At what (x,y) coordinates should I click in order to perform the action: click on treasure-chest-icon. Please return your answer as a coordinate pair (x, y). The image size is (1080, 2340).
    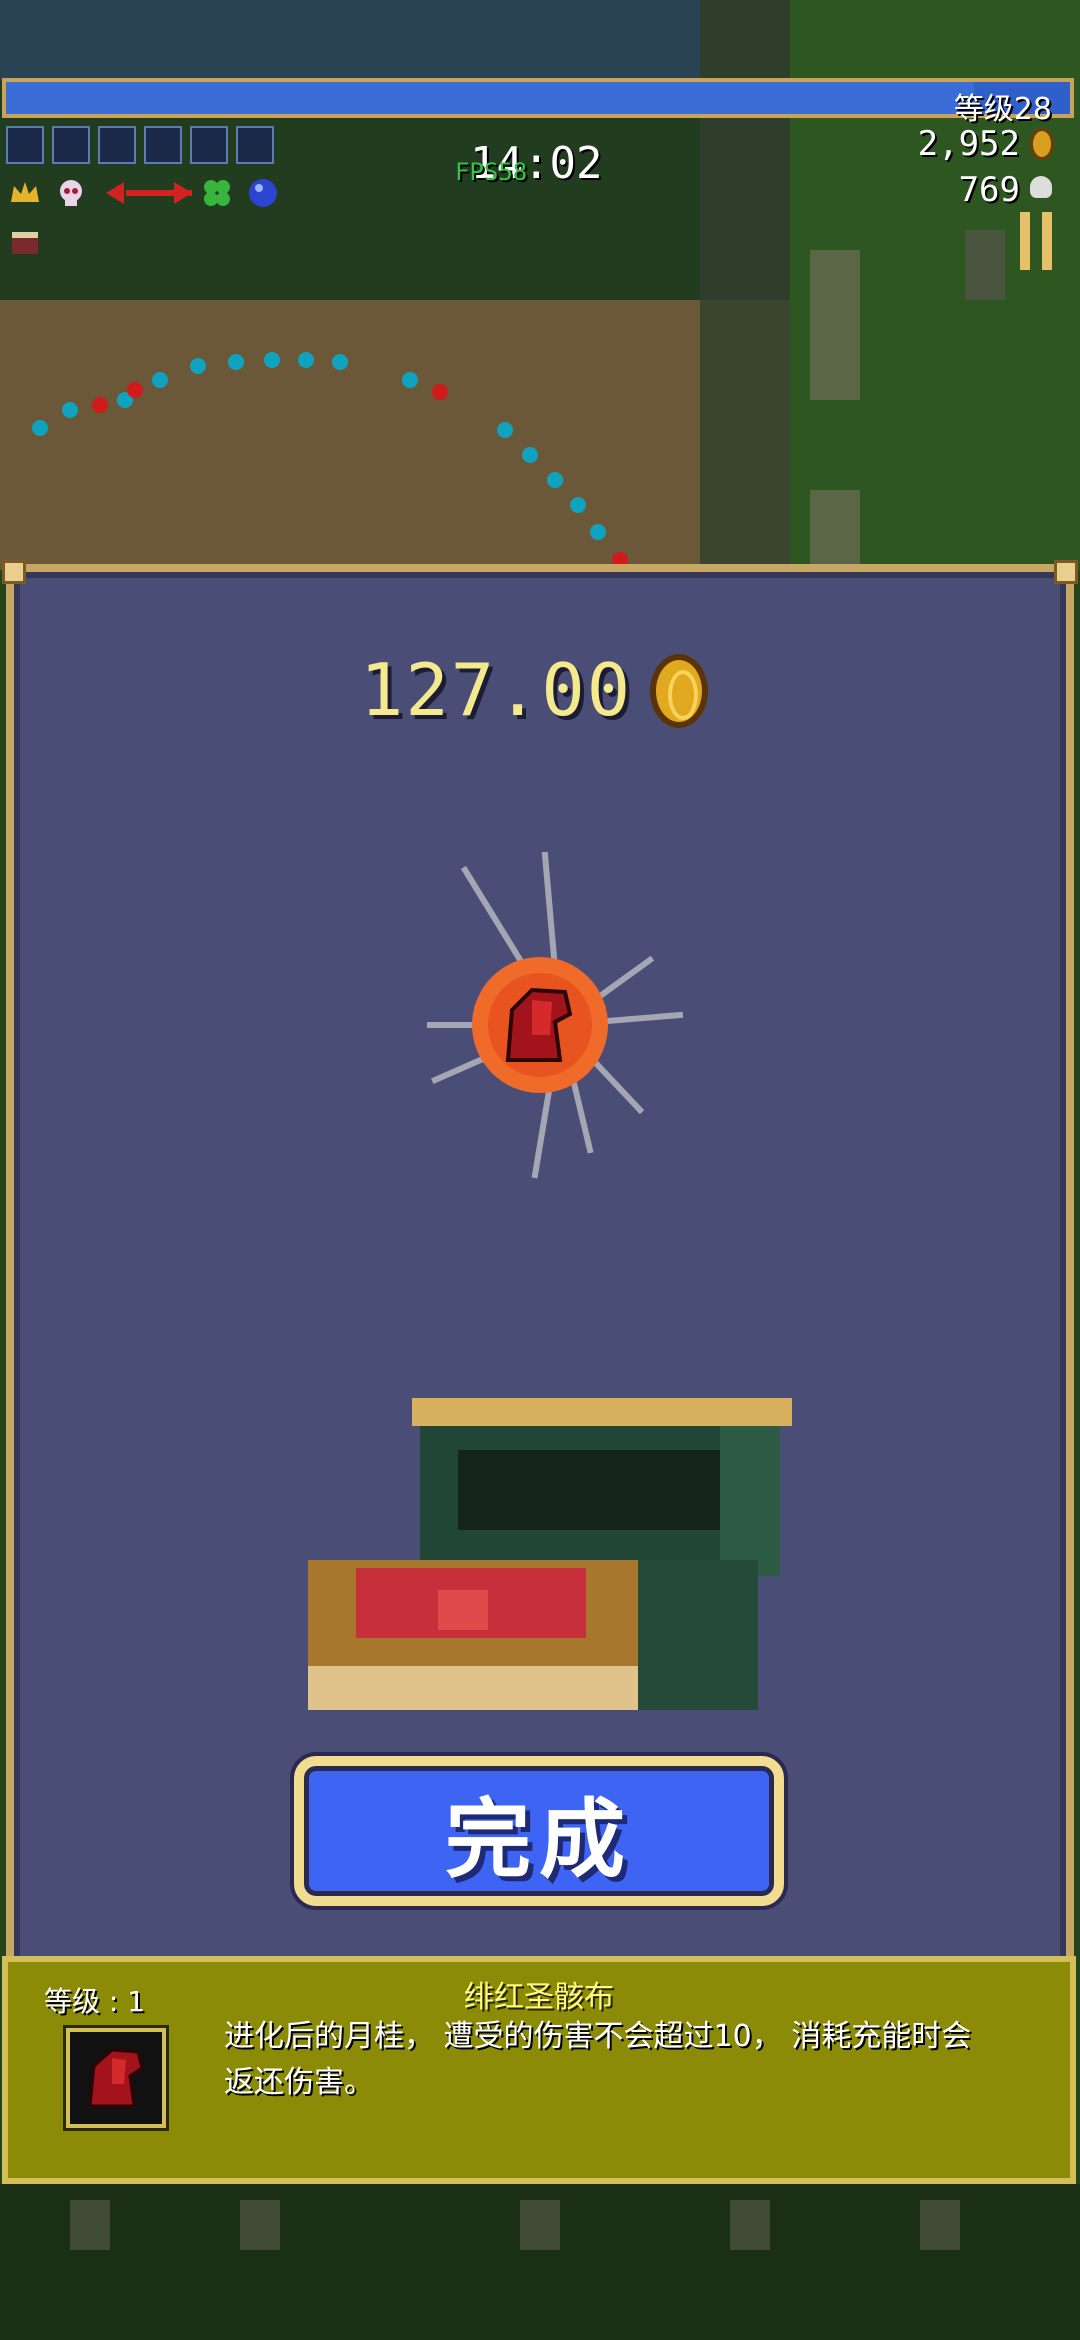
    Looking at the image, I should click on (550, 1554).